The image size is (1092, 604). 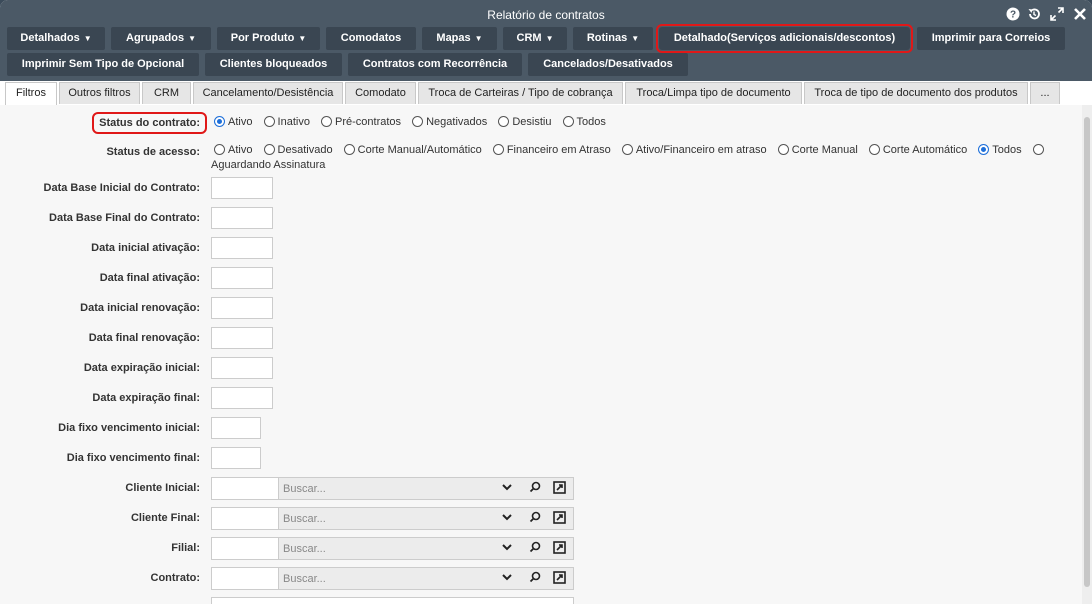 What do you see at coordinates (784, 38) in the screenshot?
I see `detalhado-servicos-adicionais-button: Detalhado(Serviços adicionais/descontos)` at bounding box center [784, 38].